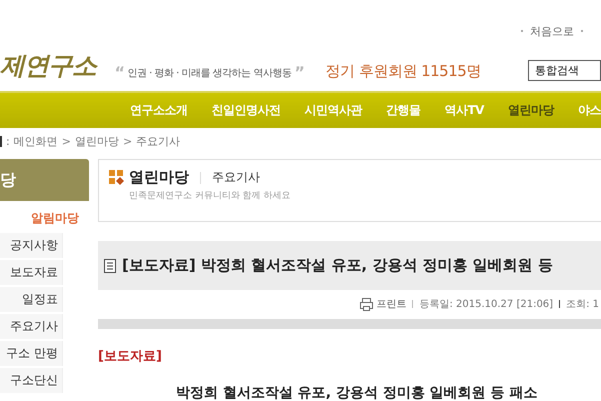 Image resolution: width=601 pixels, height=401 pixels. What do you see at coordinates (531, 110) in the screenshot?
I see `nav-item: 열린마당` at bounding box center [531, 110].